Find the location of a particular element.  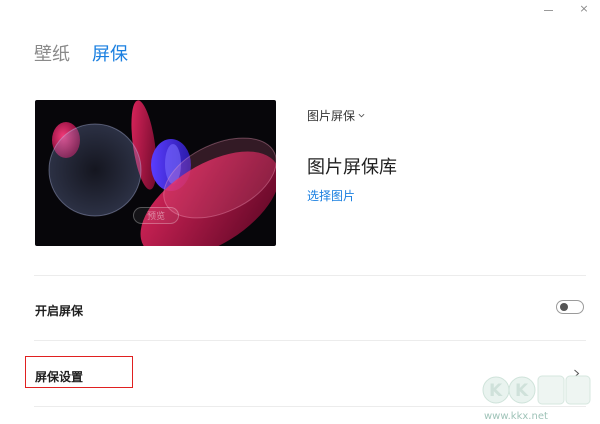

screensaver-type-label: 图片屏保 is located at coordinates (331, 116).